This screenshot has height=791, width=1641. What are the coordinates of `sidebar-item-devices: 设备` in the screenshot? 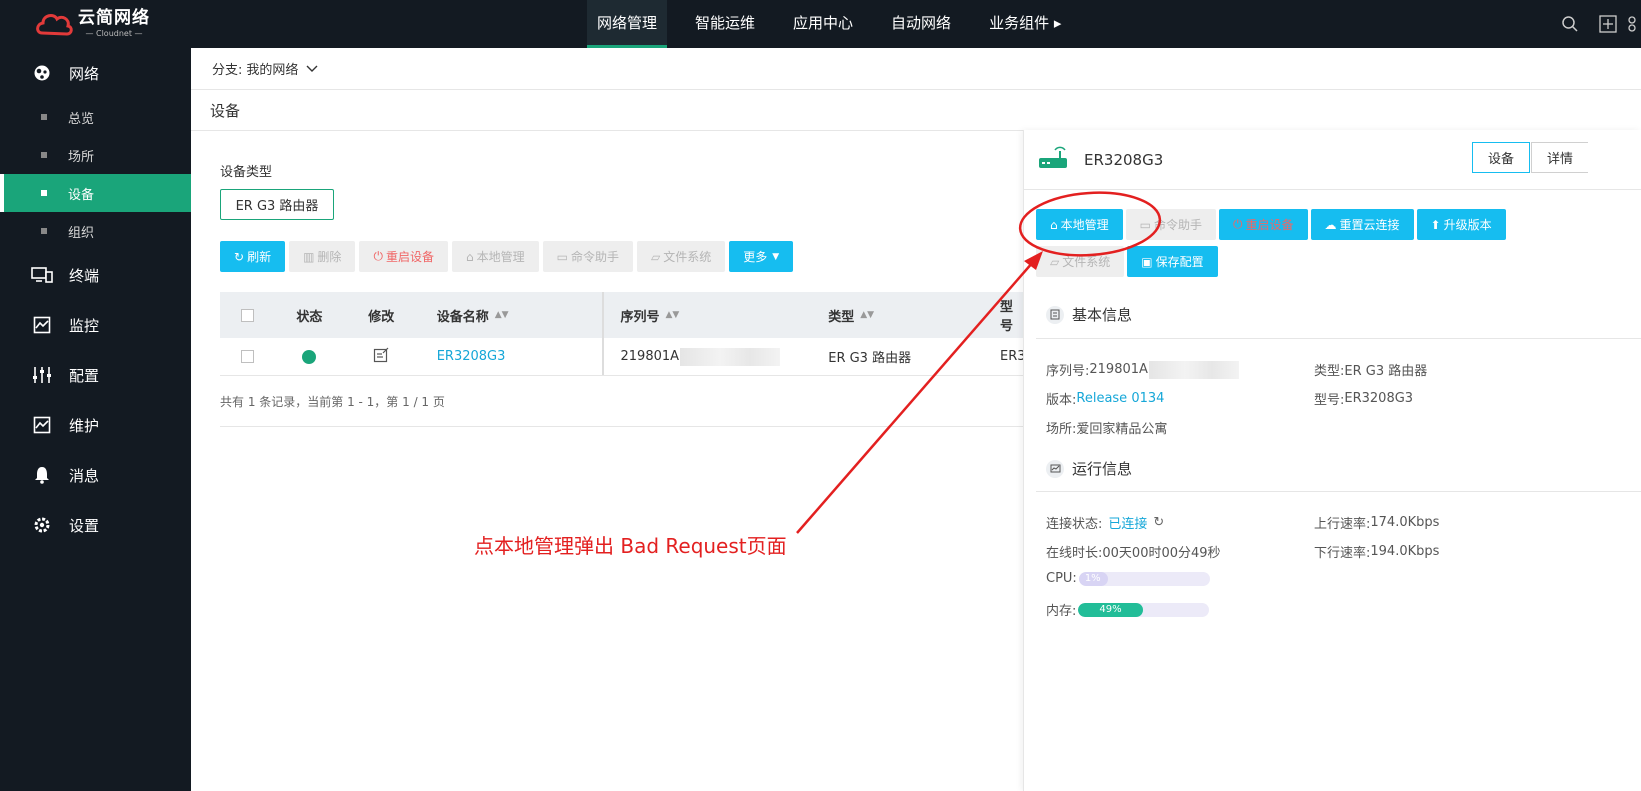 It's located at (95, 193).